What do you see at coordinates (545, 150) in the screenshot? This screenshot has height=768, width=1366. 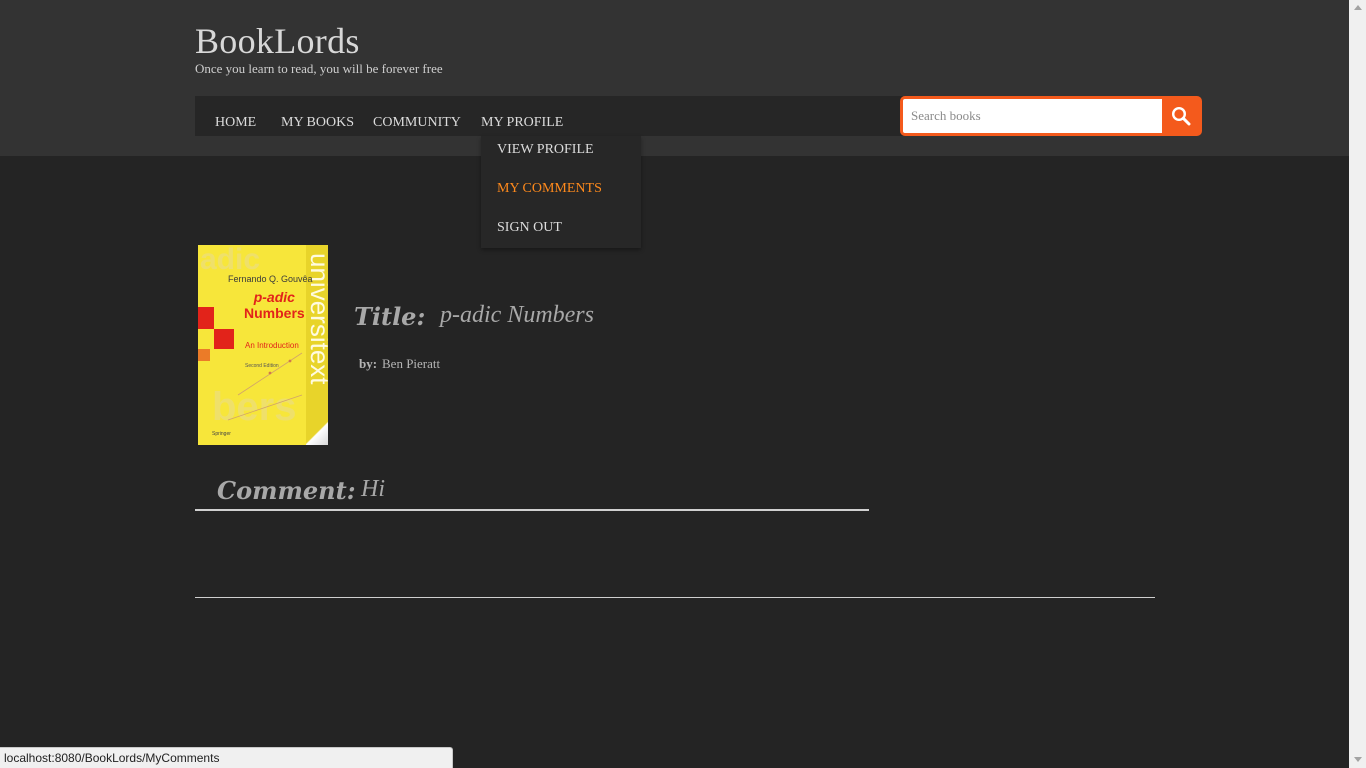 I see `menu-item-view-profile: VIEW PROFILE` at bounding box center [545, 150].